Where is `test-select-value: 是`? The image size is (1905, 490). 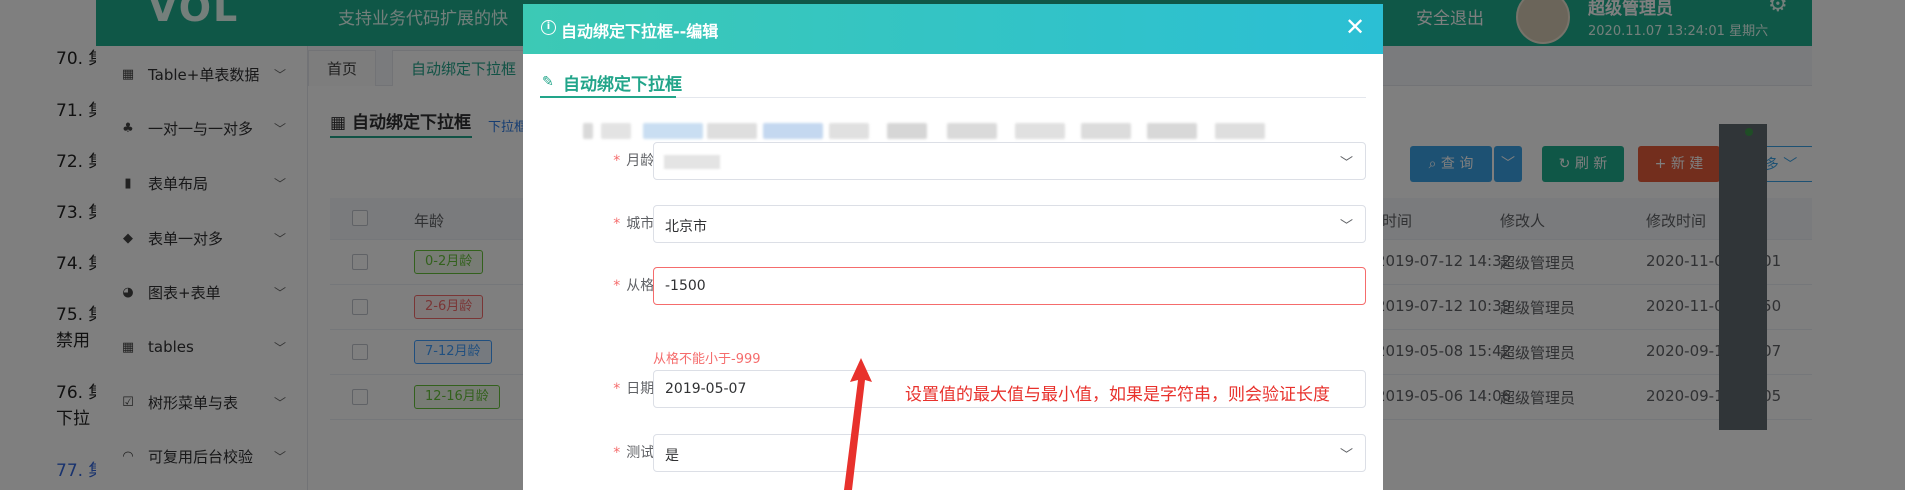
test-select-value: 是 is located at coordinates (672, 456).